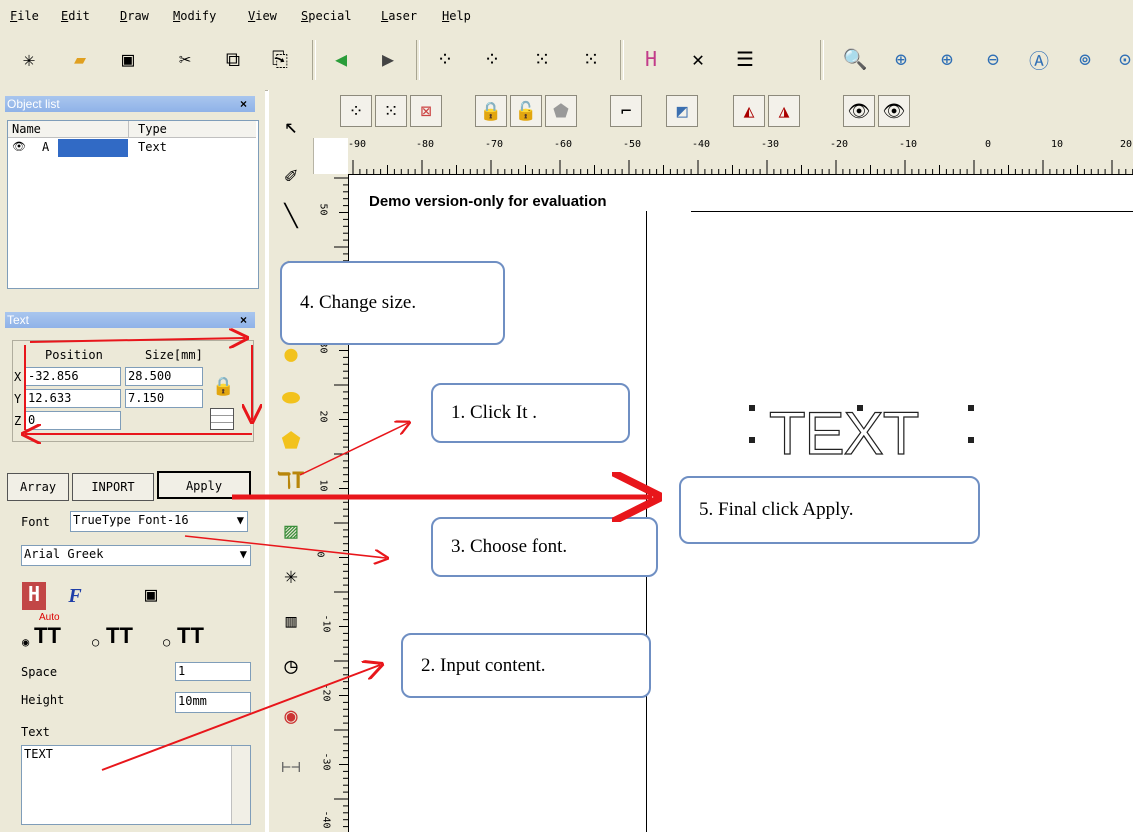 Image resolution: width=1133 pixels, height=835 pixels. What do you see at coordinates (240, 718) in the screenshot?
I see `arrow-input-content` at bounding box center [240, 718].